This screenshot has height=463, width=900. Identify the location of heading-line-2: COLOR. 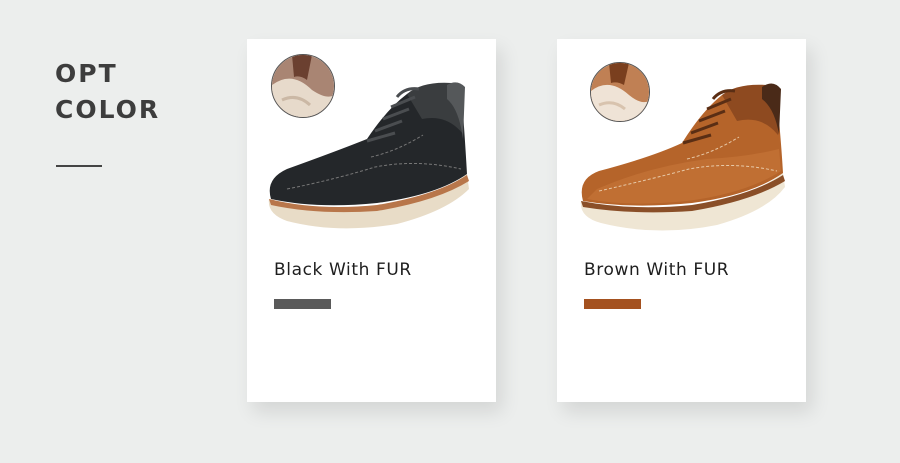
(108, 109).